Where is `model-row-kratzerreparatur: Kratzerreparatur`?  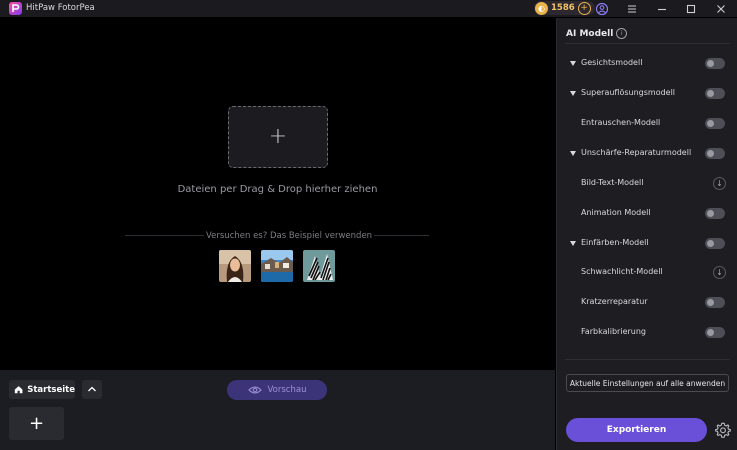
model-row-kratzerreparatur: Kratzerreparatur is located at coordinates (647, 304).